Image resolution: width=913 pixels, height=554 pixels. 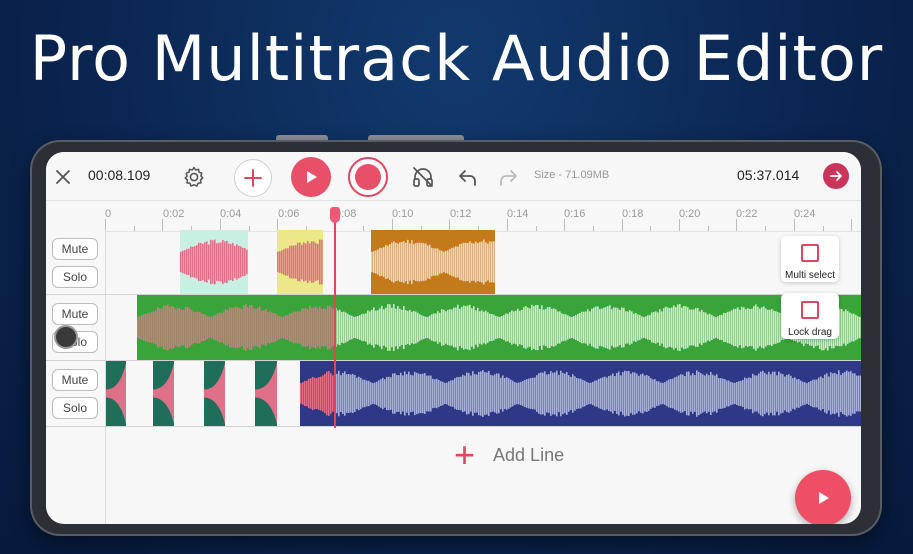 What do you see at coordinates (368, 177) in the screenshot?
I see `record-button` at bounding box center [368, 177].